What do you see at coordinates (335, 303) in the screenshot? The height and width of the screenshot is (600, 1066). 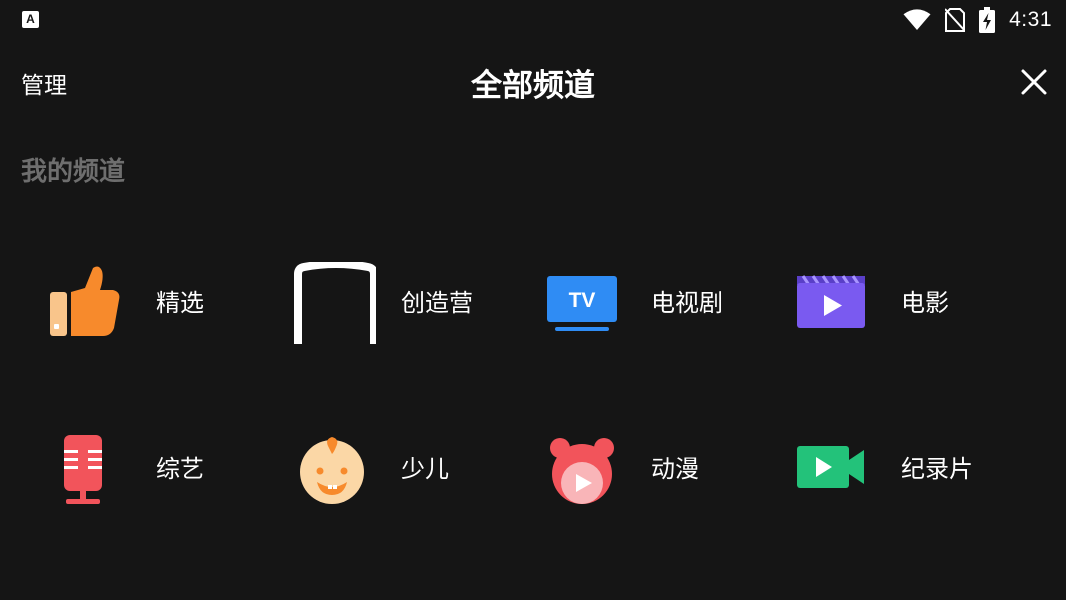 I see `camp-frame-icon` at bounding box center [335, 303].